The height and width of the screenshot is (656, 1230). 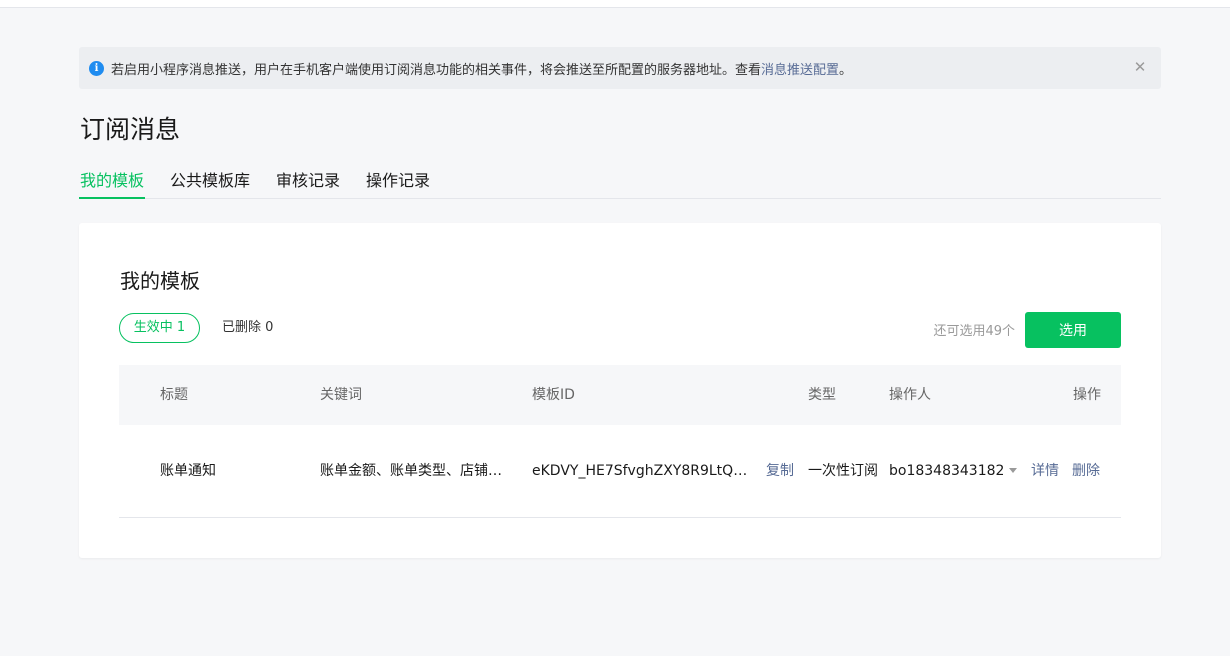 I want to click on page-title: 订阅消息, so click(x=130, y=129).